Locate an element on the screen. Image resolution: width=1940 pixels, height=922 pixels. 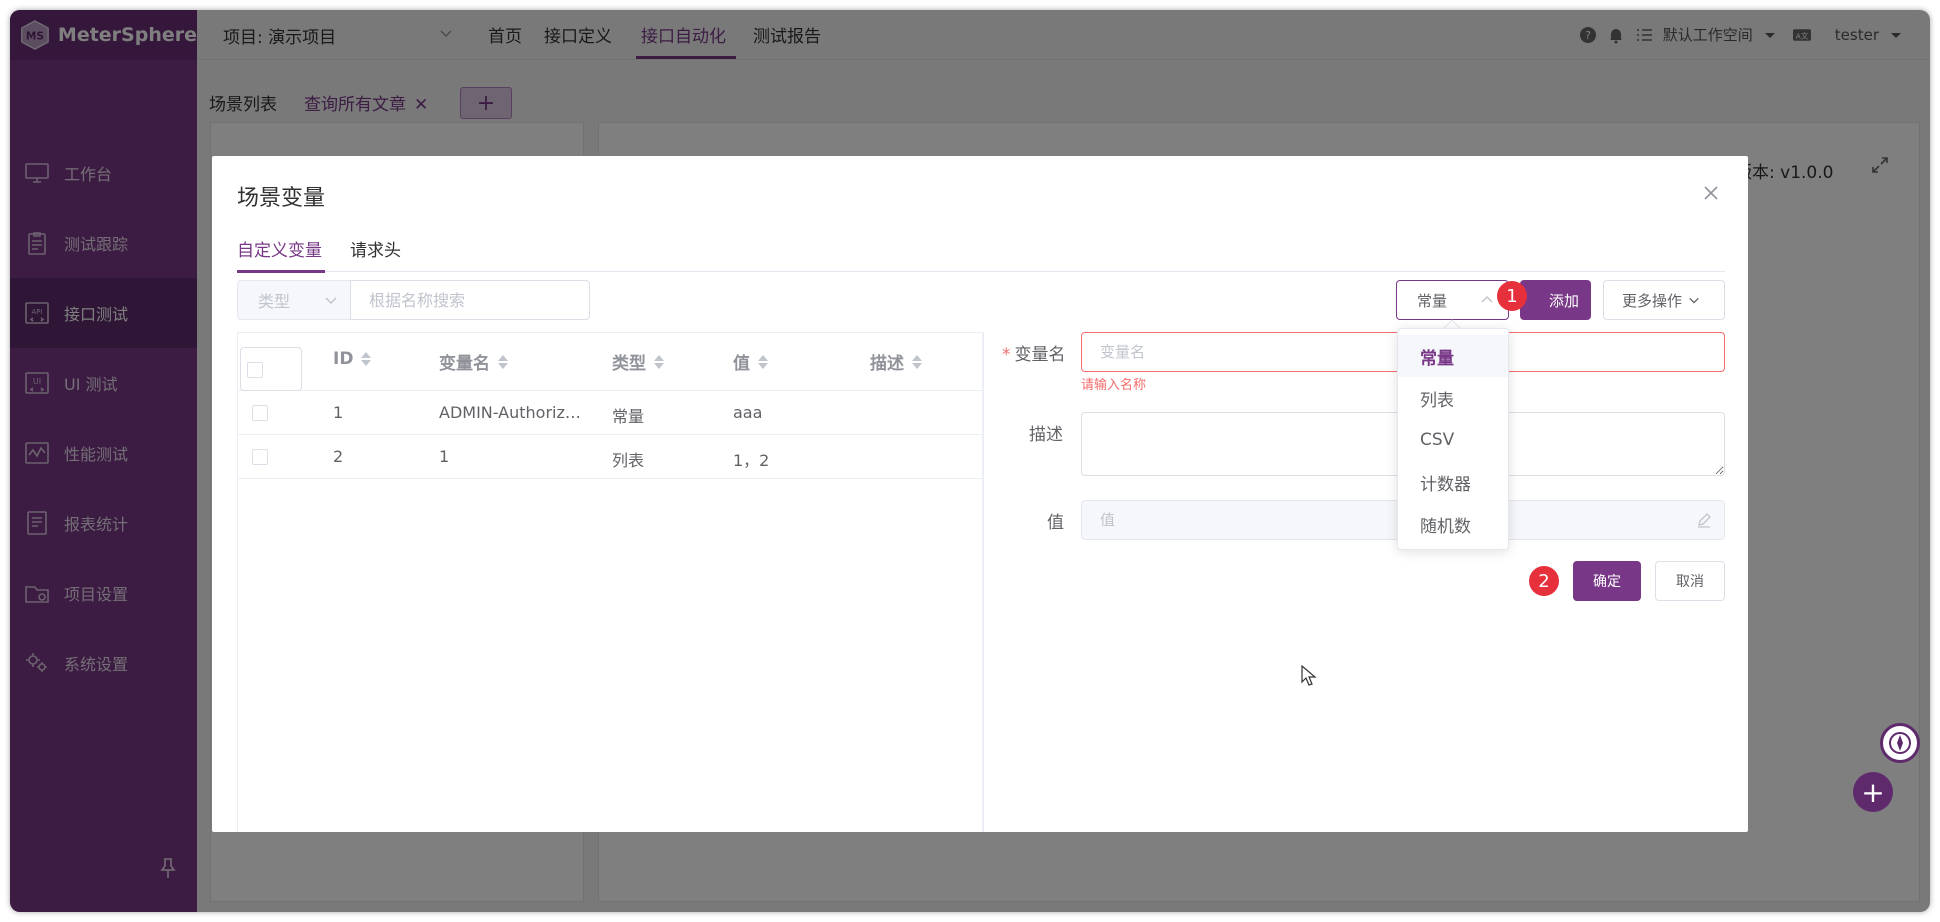
type-filter-select: 类型 is located at coordinates (294, 300).